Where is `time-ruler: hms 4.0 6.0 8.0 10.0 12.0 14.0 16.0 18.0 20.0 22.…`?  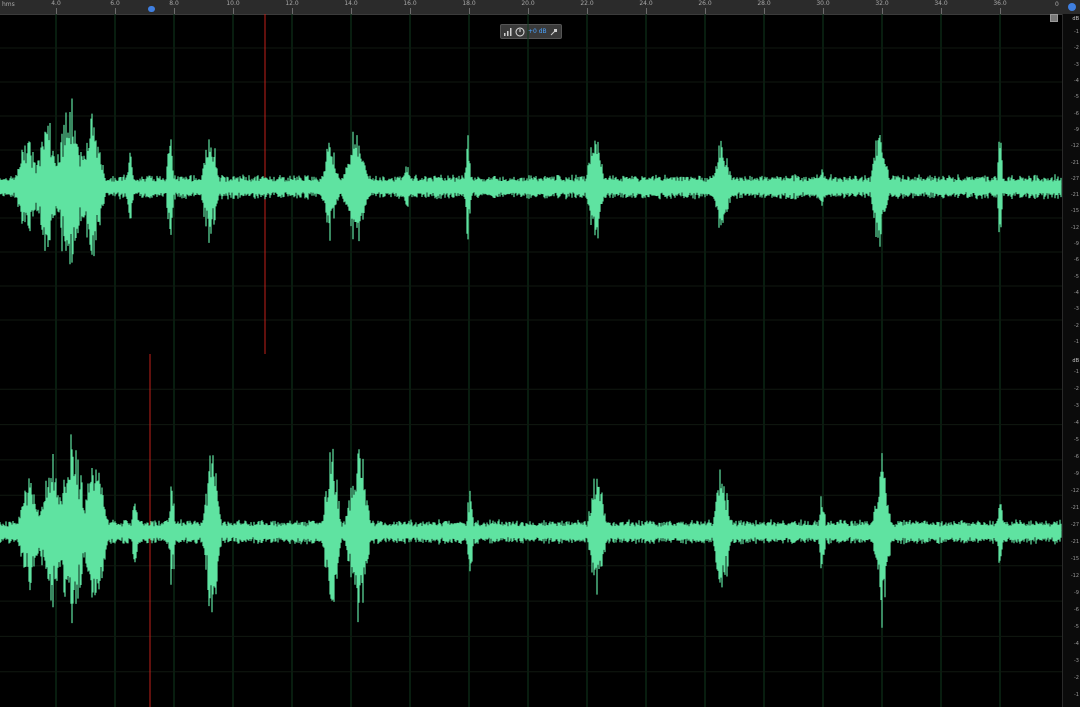 time-ruler: hms 4.0 6.0 8.0 10.0 12.0 14.0 16.0 18.0 20.0 22.… is located at coordinates (540, 7).